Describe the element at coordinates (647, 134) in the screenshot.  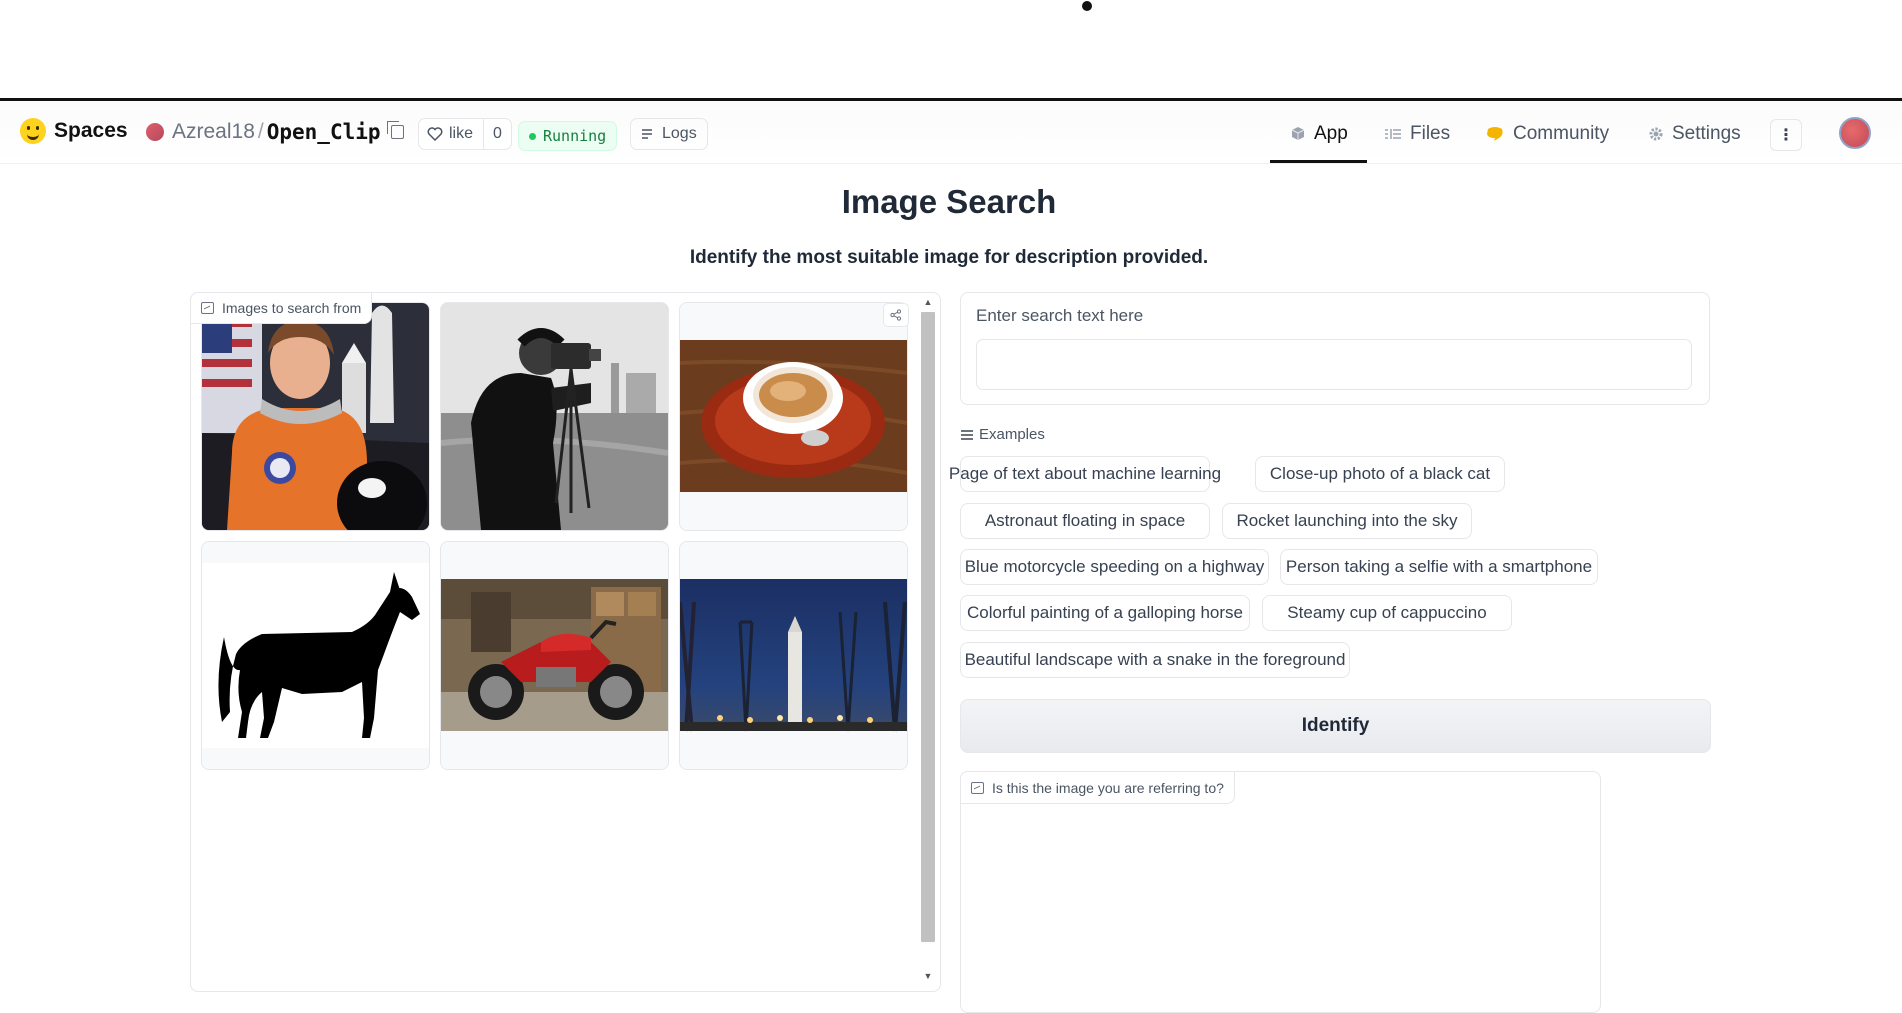
I see `logs-icon` at that location.